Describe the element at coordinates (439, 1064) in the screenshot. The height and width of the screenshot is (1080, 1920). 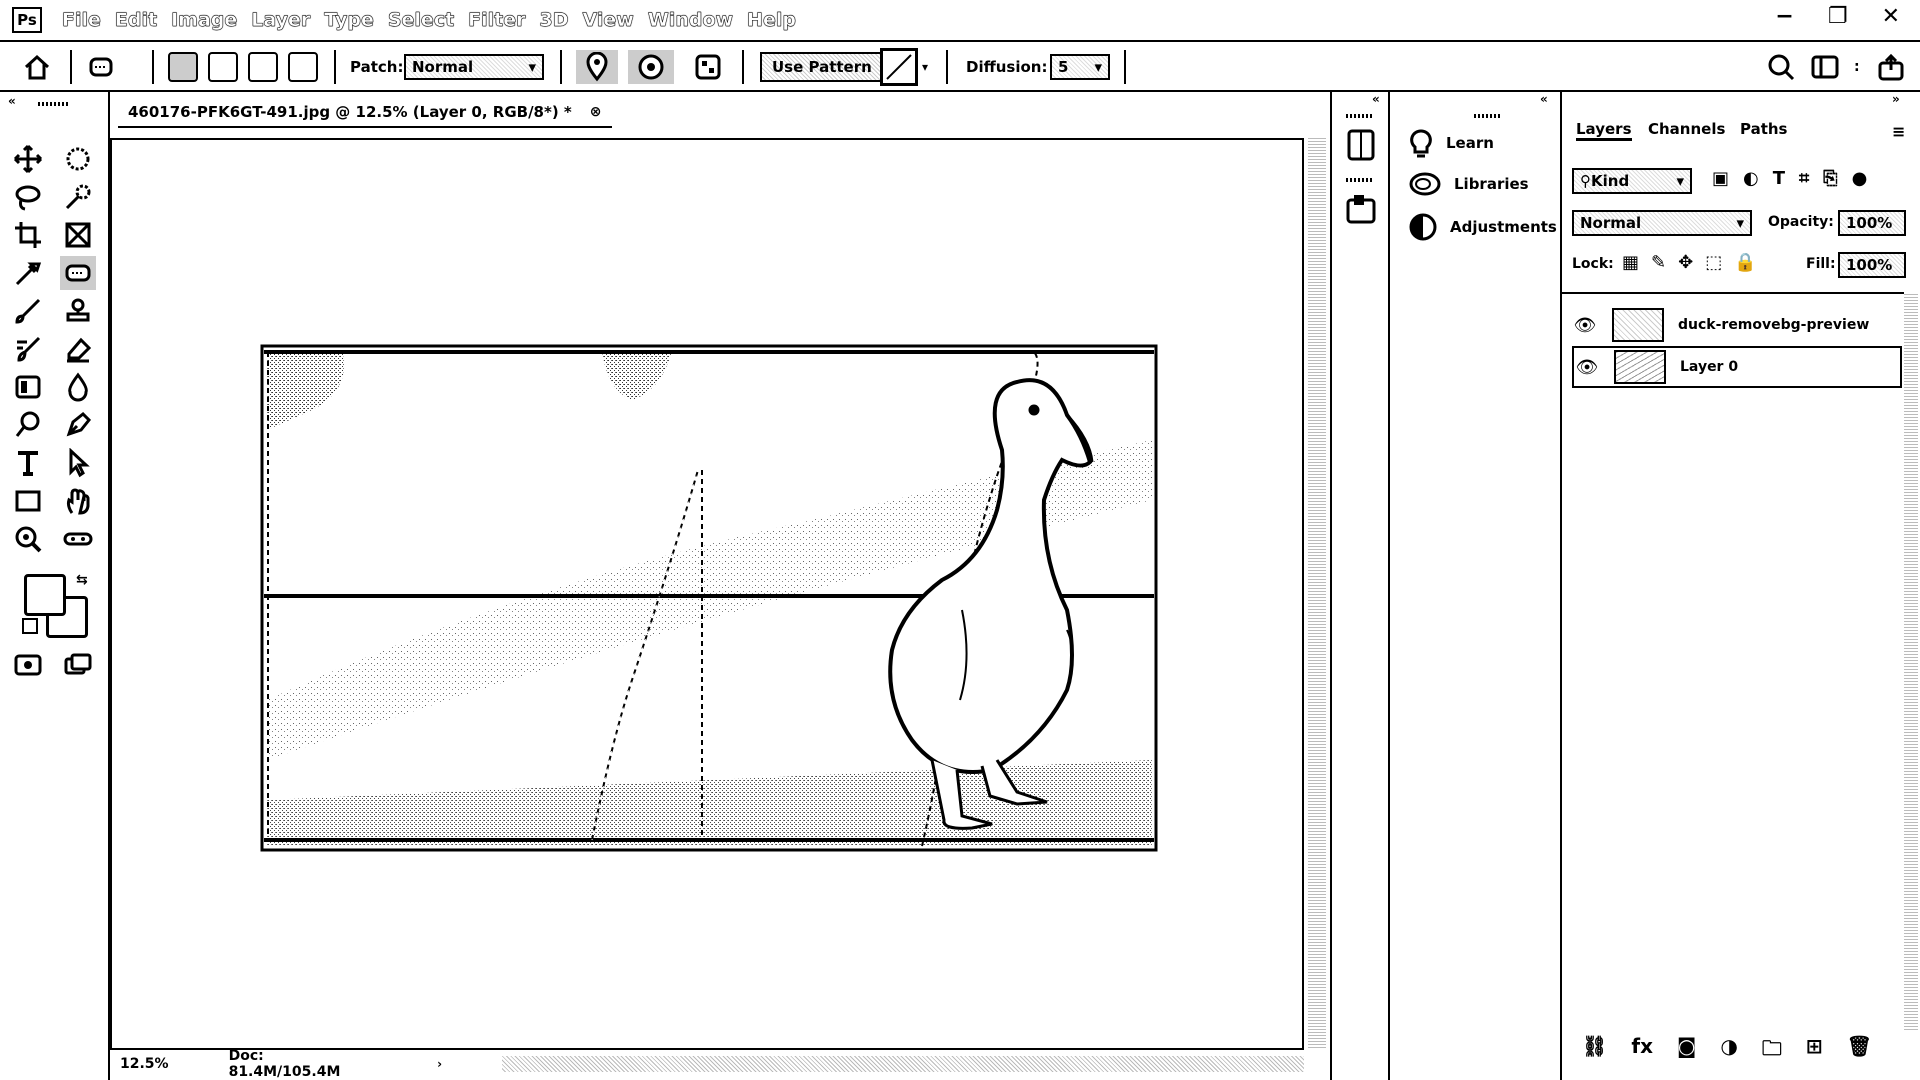
I see `chevron-right-icon: ›` at that location.